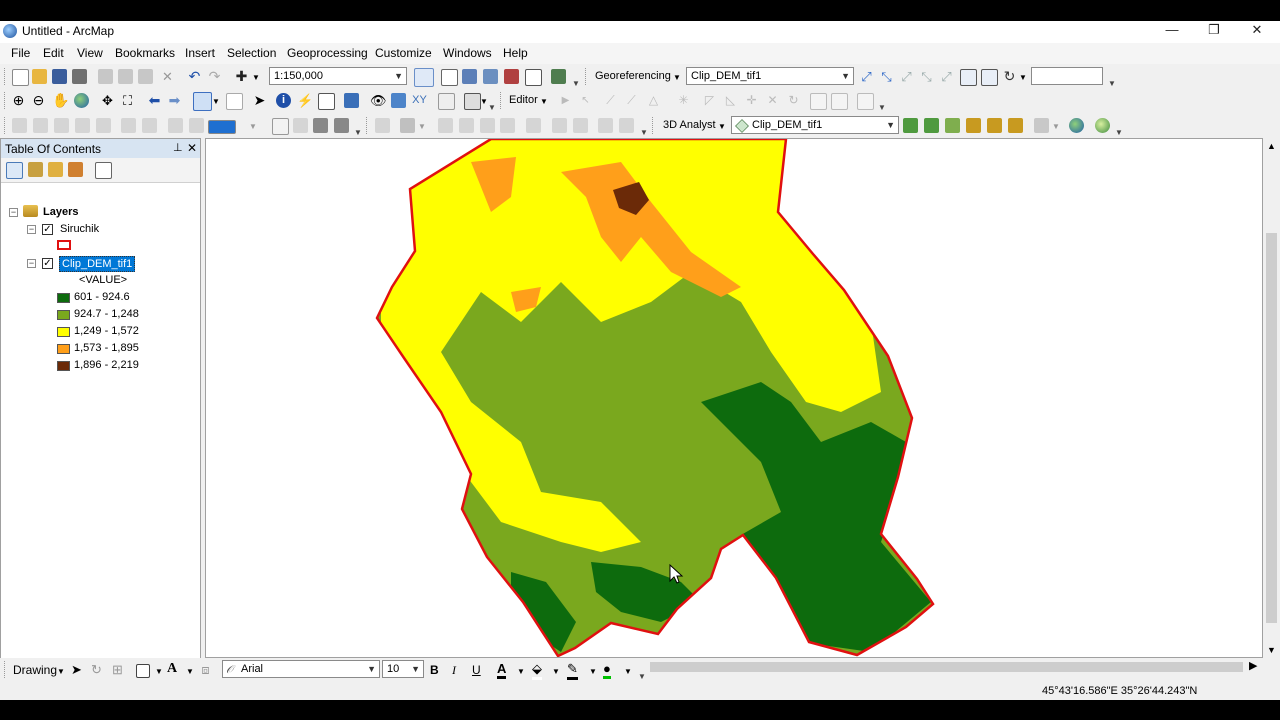  I want to click on endpoint-arc-icon: ⟋, so click(631, 100).